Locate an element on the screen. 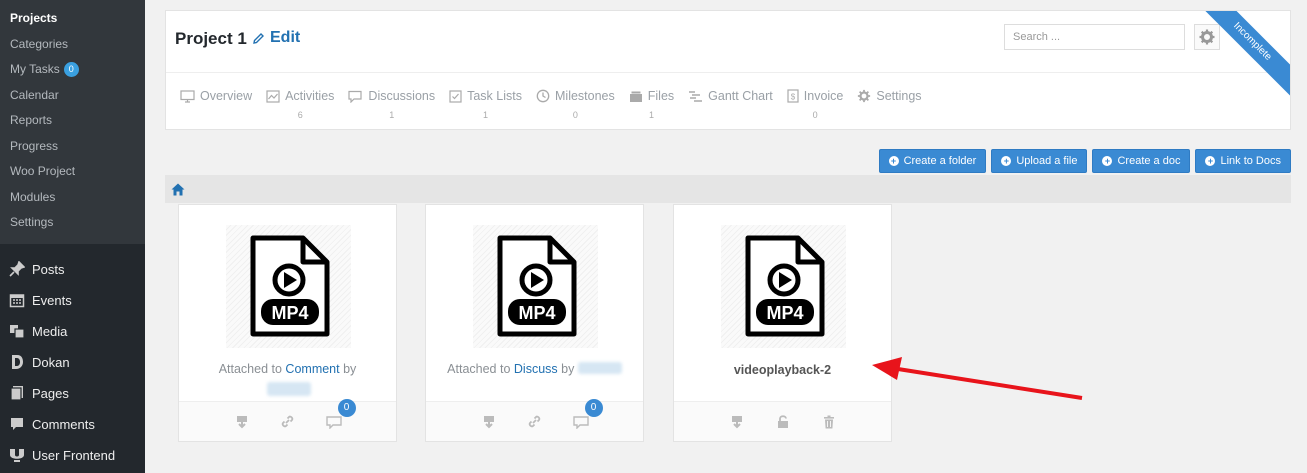  menu-item-dokan: Dokan is located at coordinates (72, 362).